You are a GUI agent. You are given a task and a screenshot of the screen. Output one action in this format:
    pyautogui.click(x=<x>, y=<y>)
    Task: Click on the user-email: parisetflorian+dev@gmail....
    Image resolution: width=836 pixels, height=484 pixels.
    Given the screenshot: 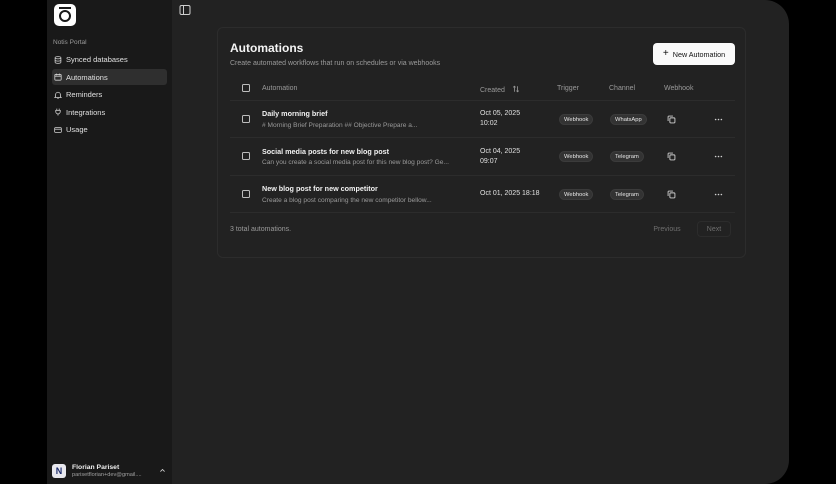 What is the action you would take?
    pyautogui.click(x=107, y=475)
    